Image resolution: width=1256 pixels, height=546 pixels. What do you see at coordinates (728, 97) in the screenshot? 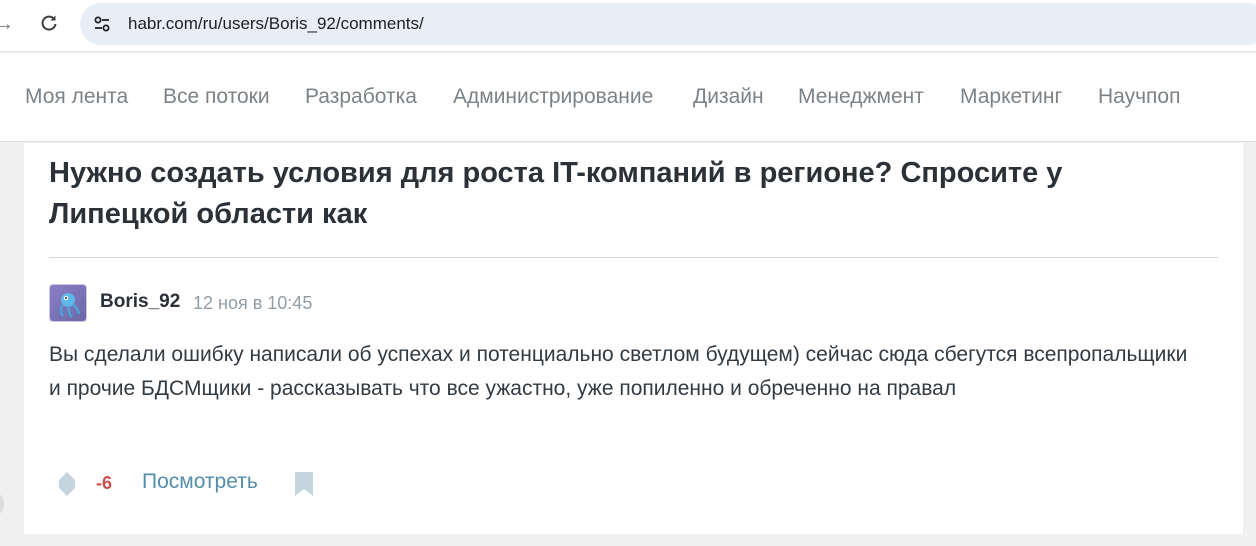
I see `nav-design: Дизайн` at bounding box center [728, 97].